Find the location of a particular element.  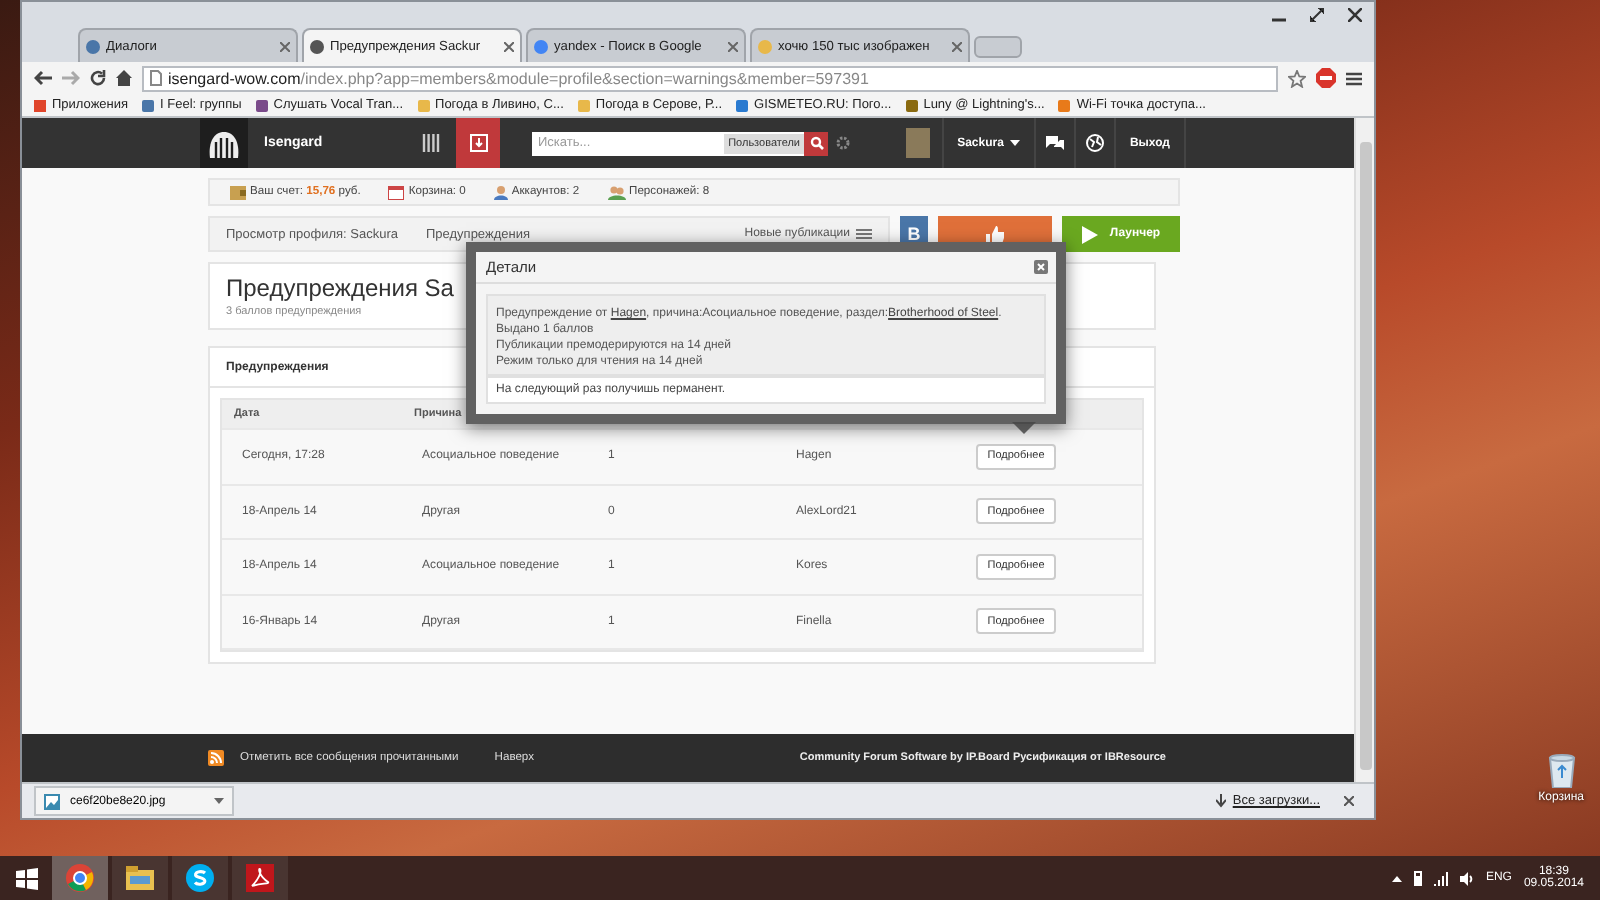

download-icon is located at coordinates (478, 143).